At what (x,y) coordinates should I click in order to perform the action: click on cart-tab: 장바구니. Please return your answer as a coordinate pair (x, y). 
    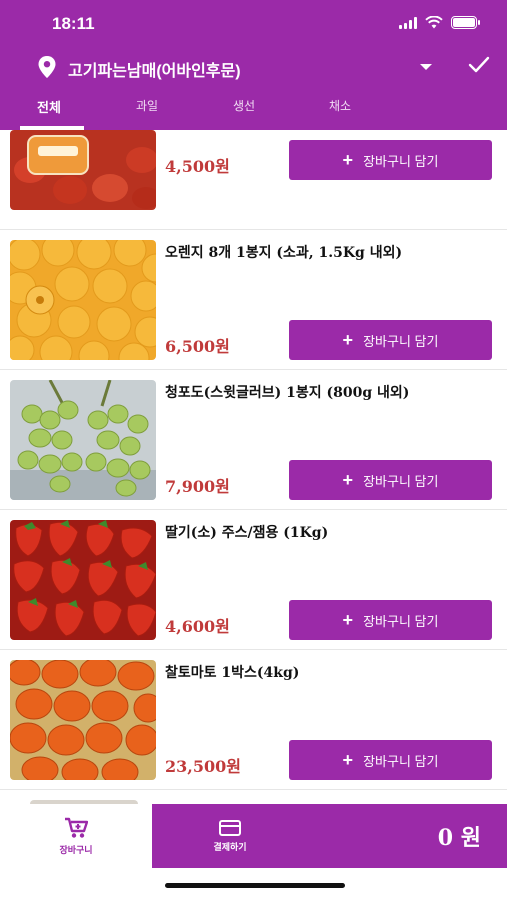
    Looking at the image, I should click on (76, 836).